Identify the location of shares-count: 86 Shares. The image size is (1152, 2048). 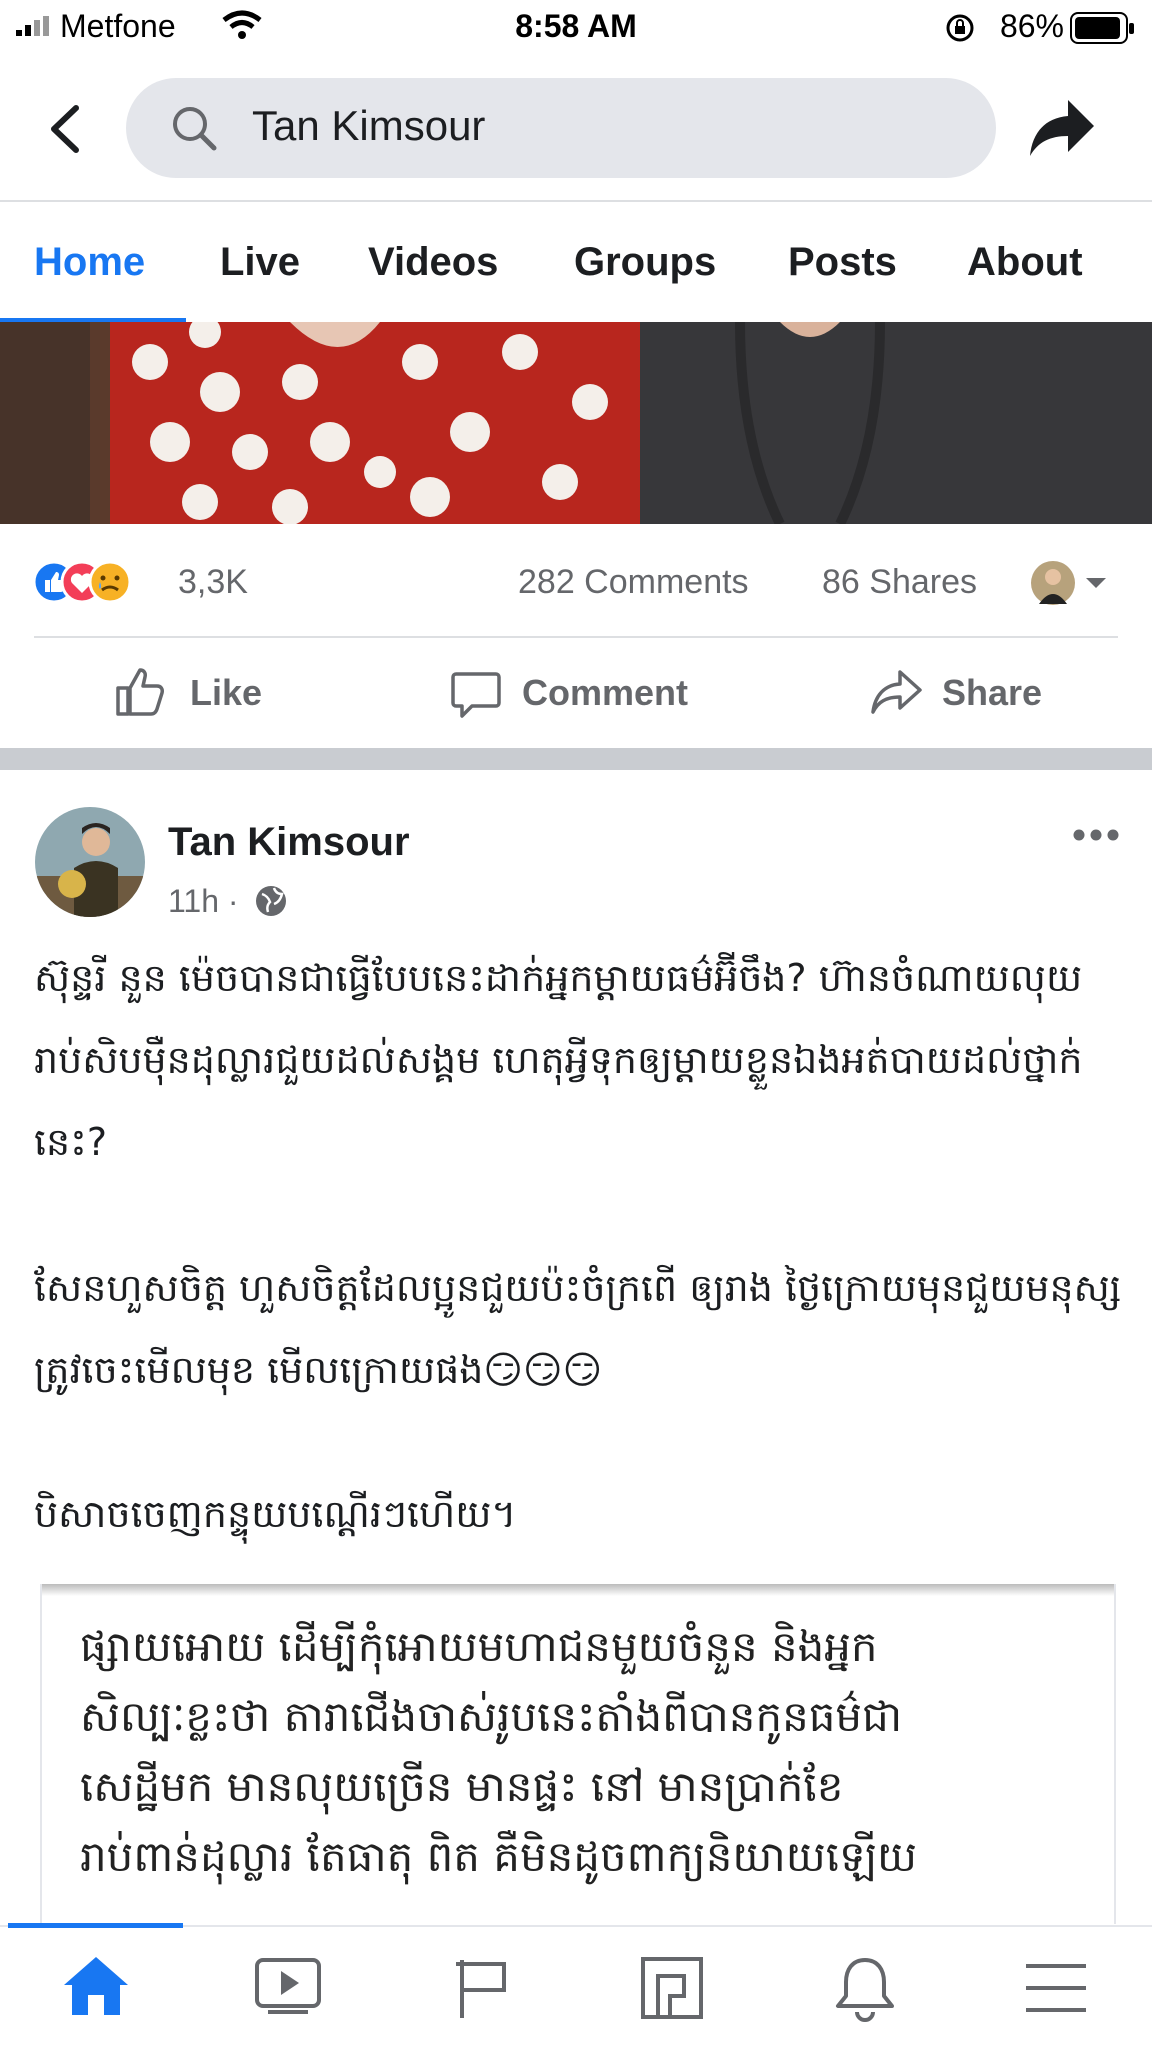
(899, 582).